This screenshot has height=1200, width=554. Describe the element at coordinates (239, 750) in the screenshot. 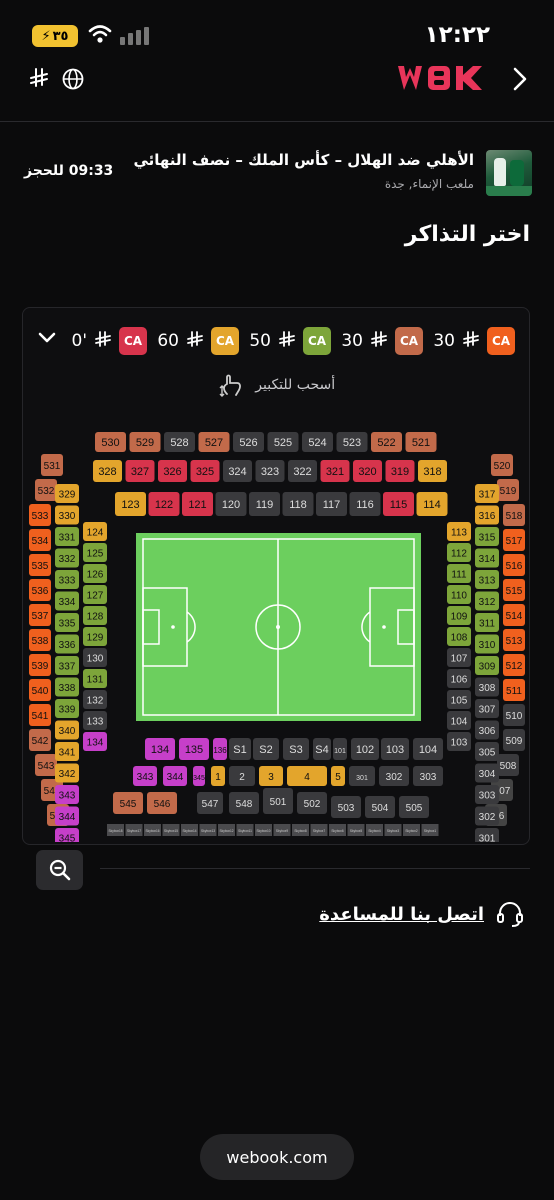

I see `seat-section-label: S1` at that location.